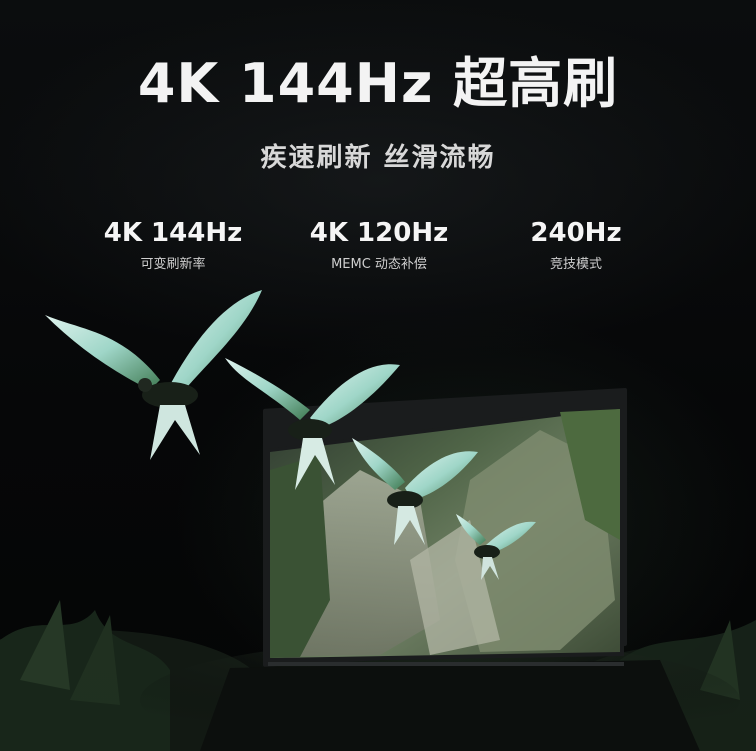 This screenshot has width=756, height=751. I want to click on feature-caption: MEMC 动态补偿, so click(379, 264).